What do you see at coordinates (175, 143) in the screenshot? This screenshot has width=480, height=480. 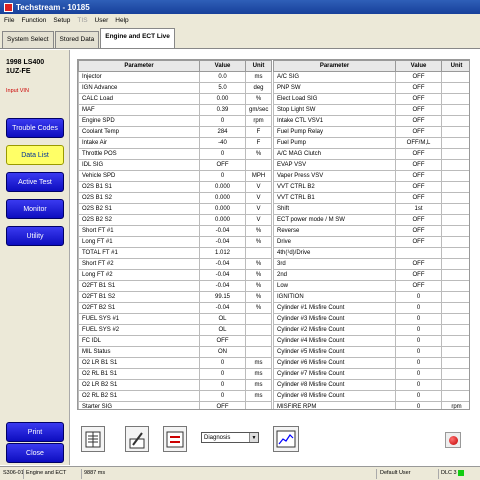 I see `table-row: Intake Air -40 F` at bounding box center [175, 143].